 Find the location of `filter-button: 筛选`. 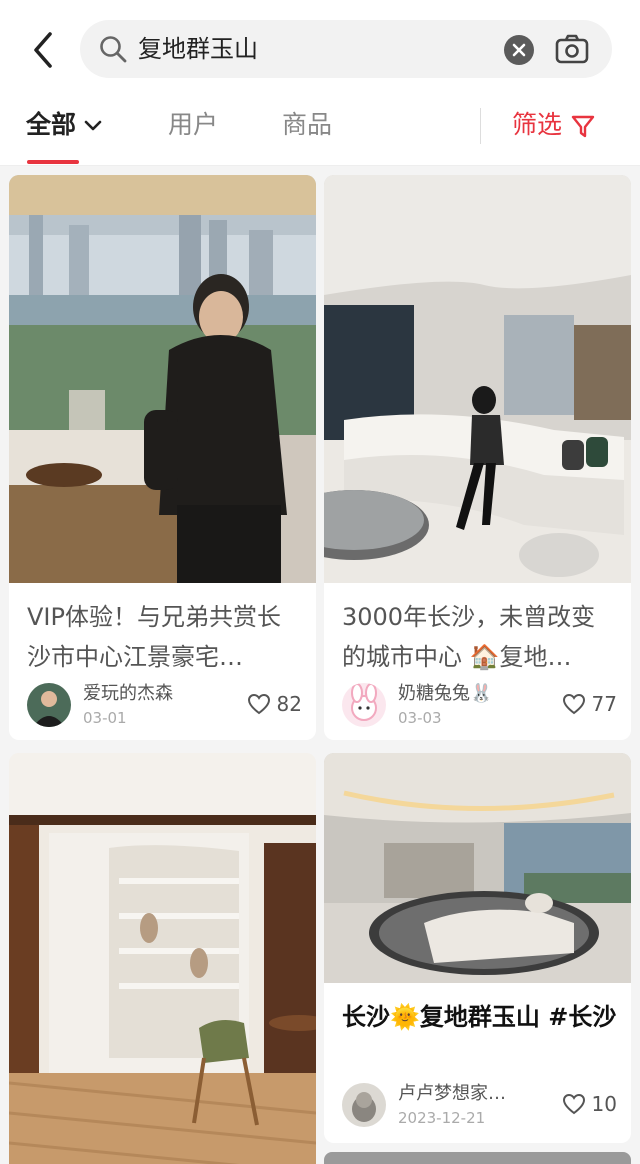

filter-button: 筛选 is located at coordinates (554, 125).